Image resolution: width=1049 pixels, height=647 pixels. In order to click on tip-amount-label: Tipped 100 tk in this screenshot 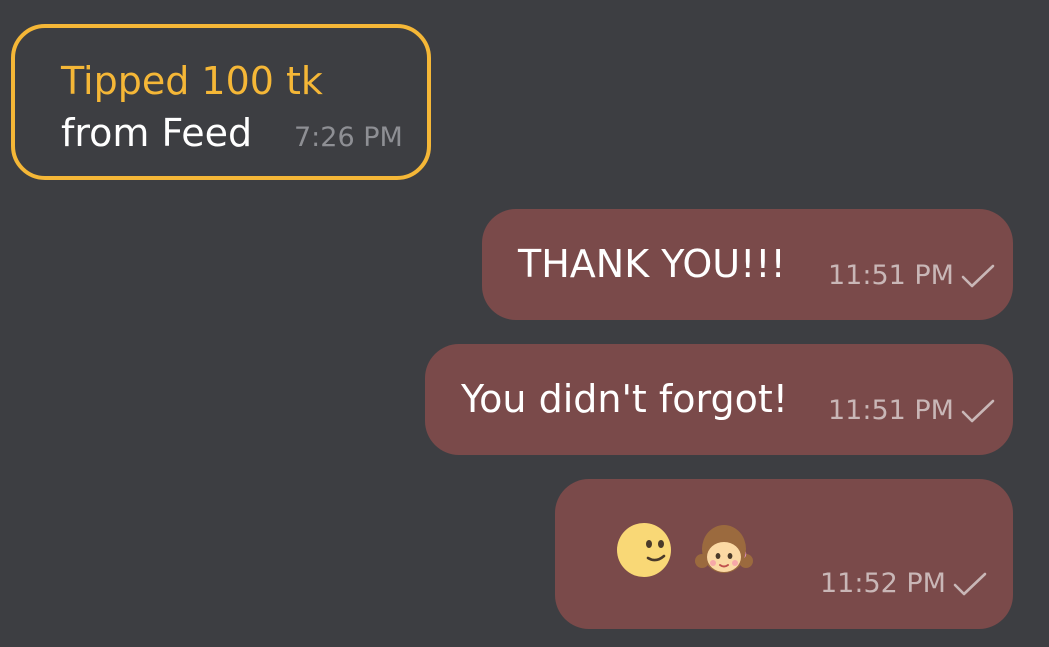, I will do `click(192, 81)`.